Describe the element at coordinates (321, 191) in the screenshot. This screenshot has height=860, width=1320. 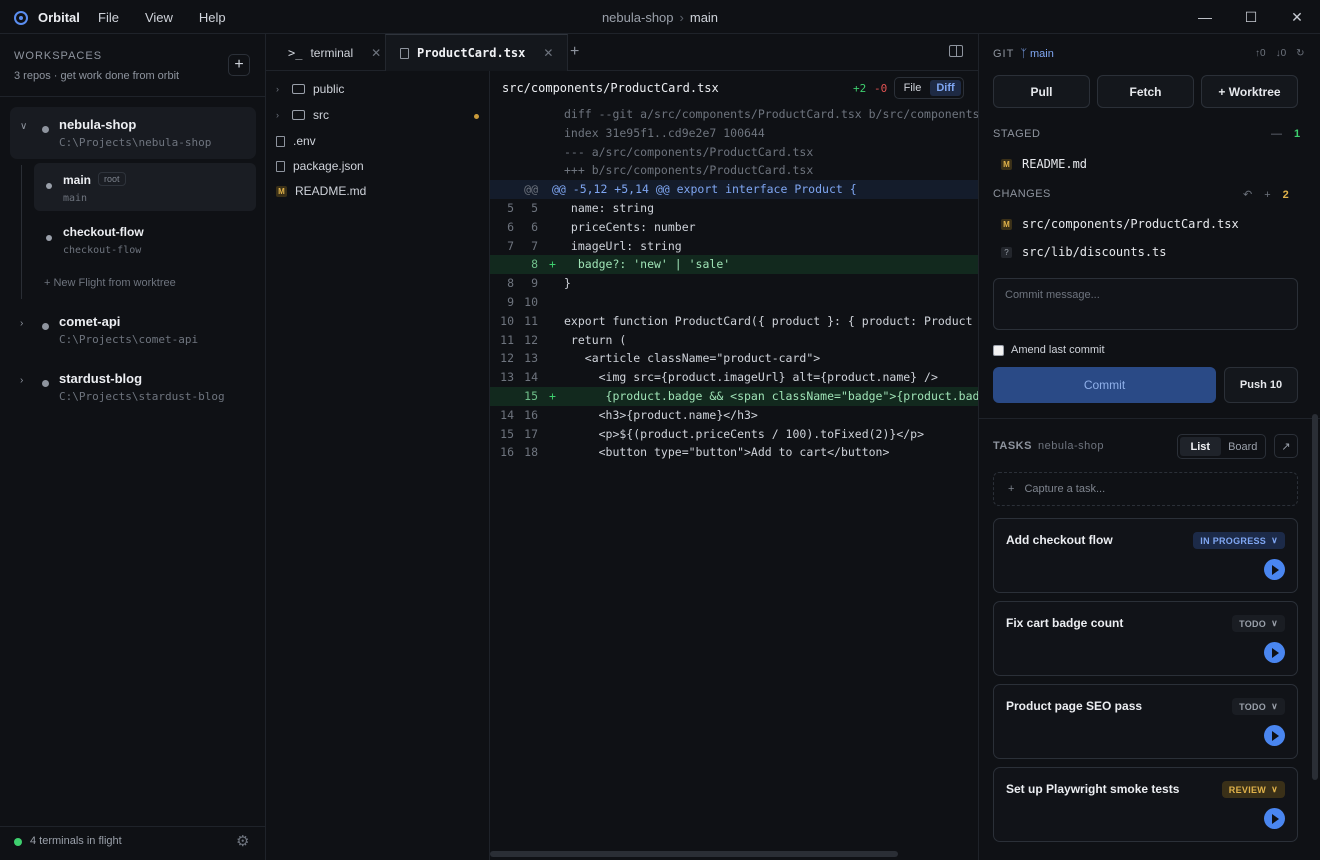
I see `tree-file-readme: M README.md` at that location.